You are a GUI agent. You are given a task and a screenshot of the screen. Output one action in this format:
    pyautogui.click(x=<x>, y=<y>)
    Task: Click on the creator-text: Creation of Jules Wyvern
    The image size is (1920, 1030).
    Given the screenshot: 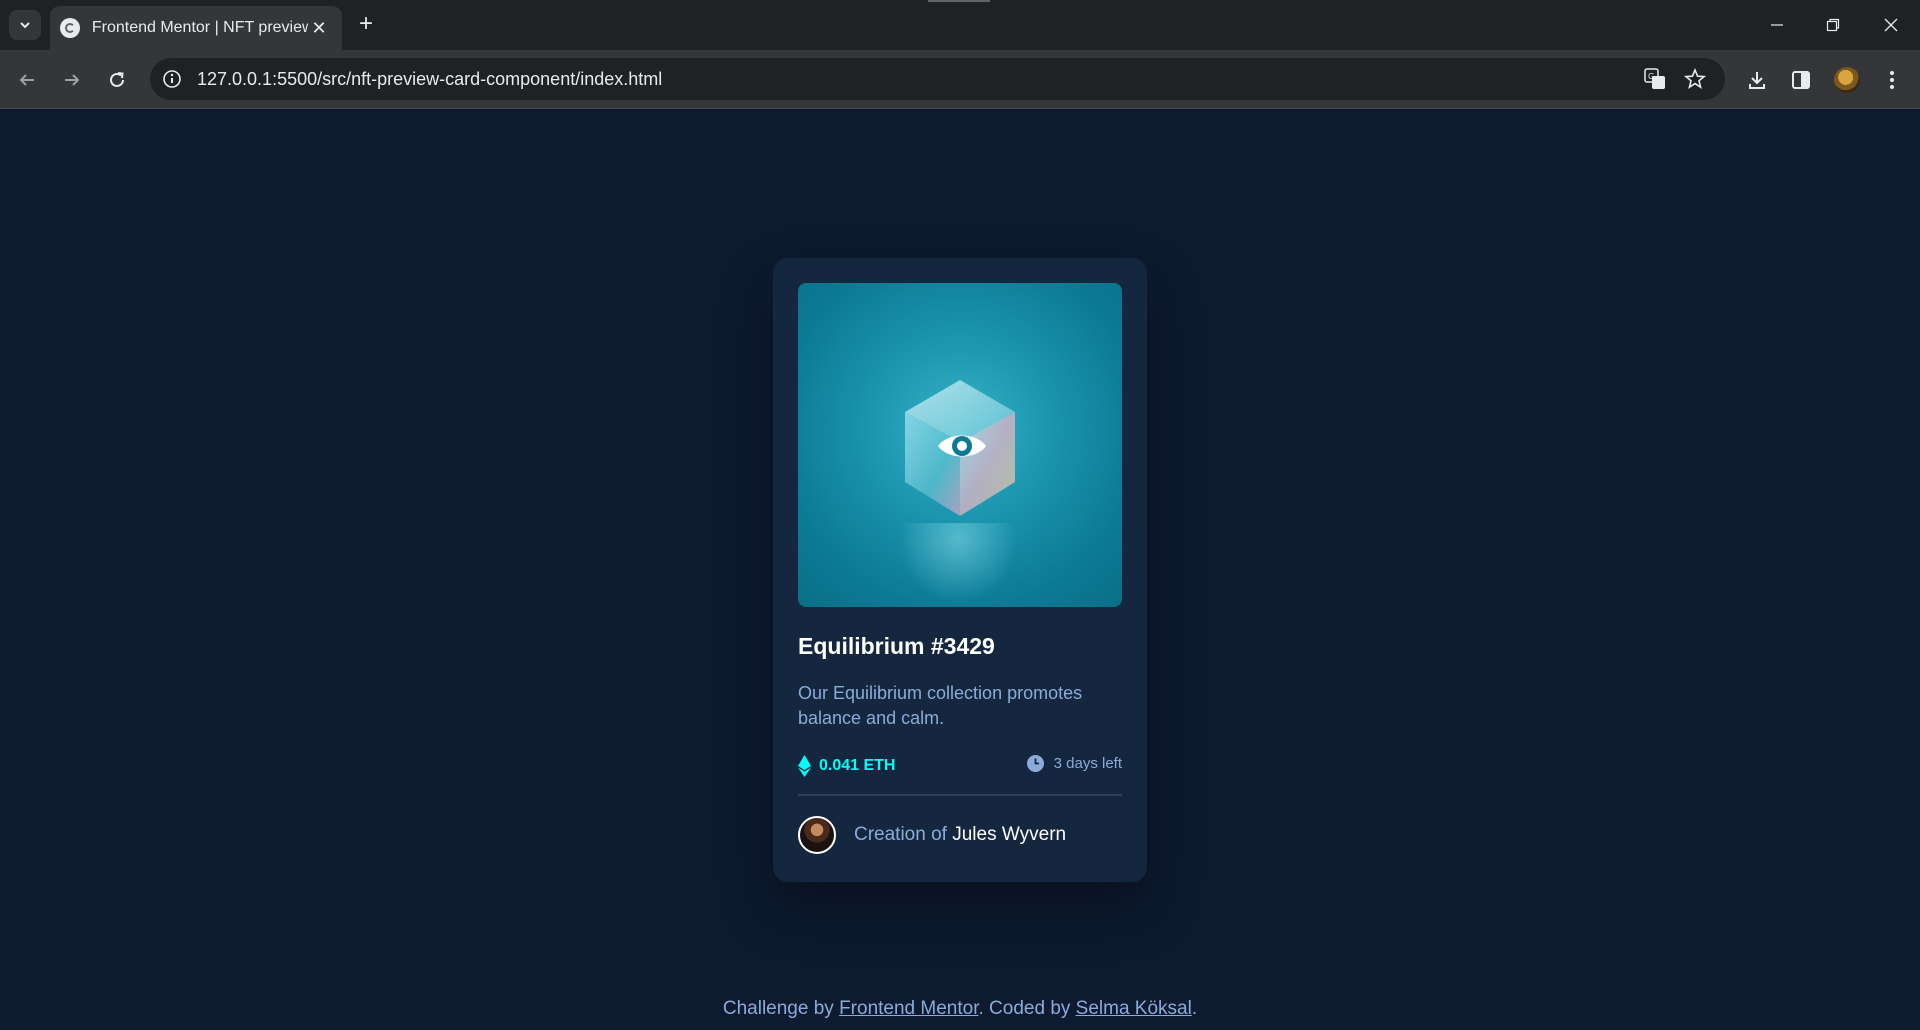 What is the action you would take?
    pyautogui.click(x=960, y=835)
    